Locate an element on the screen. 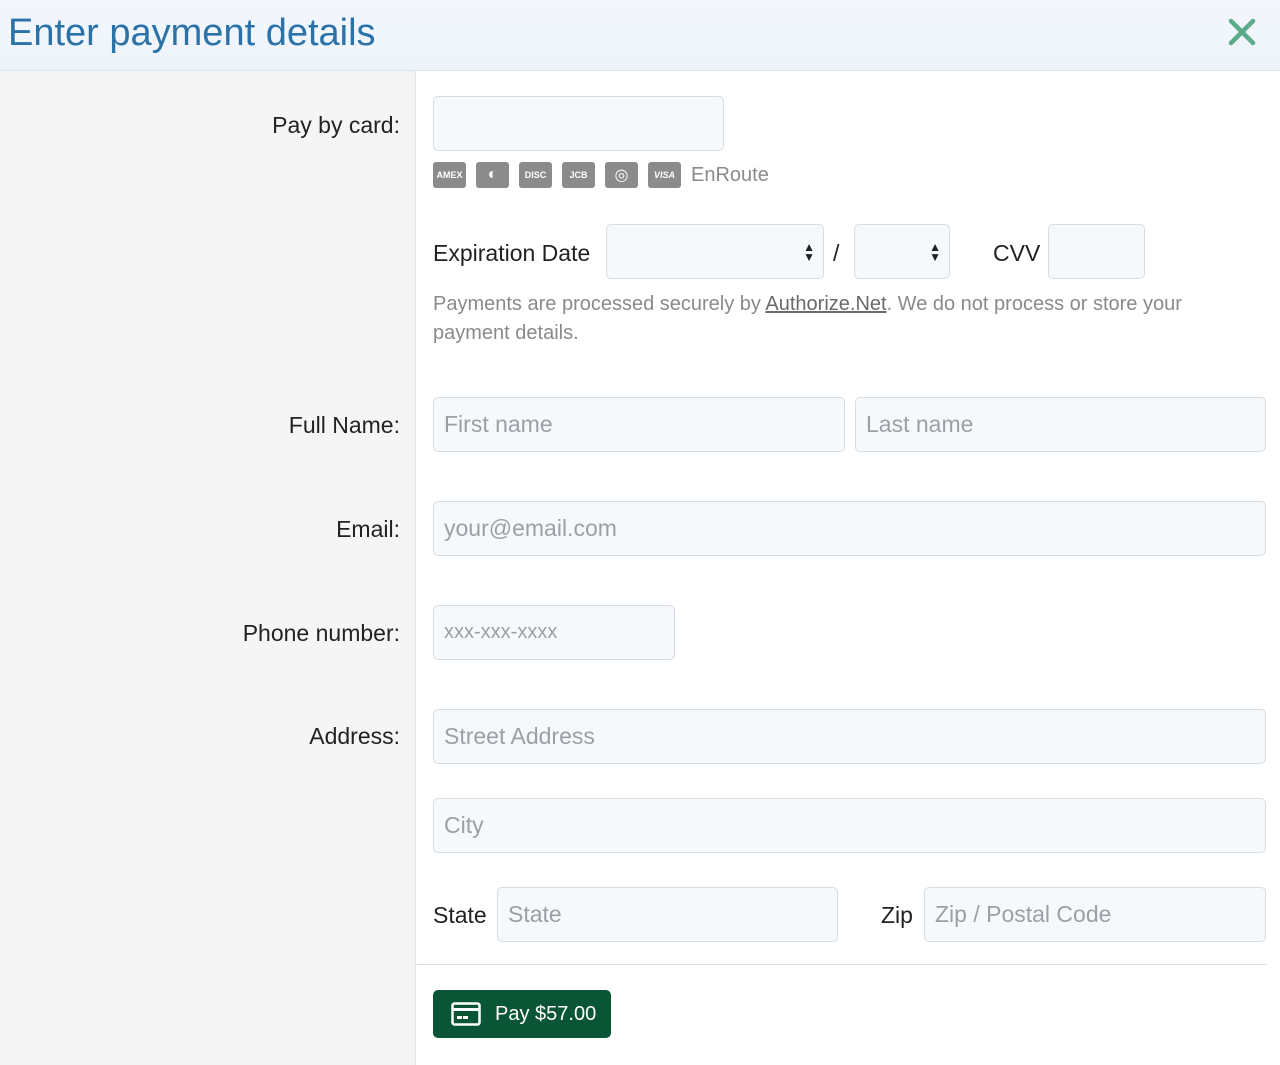 The width and height of the screenshot is (1280, 1065). cvv-label: CVV is located at coordinates (1017, 253).